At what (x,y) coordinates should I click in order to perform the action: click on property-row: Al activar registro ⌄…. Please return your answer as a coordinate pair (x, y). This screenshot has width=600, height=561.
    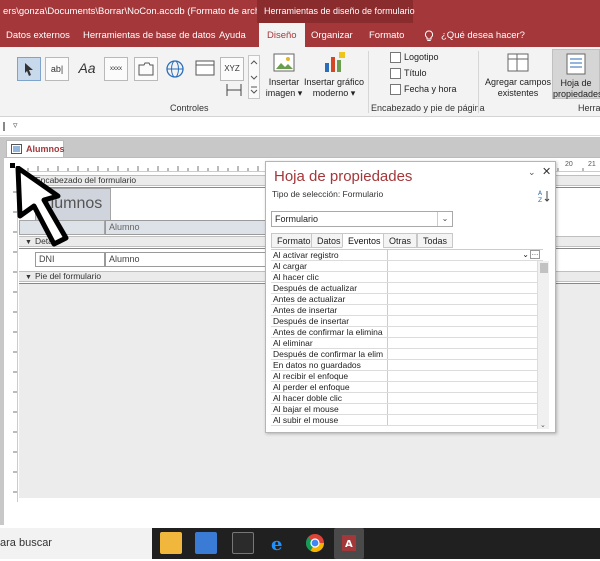
    Looking at the image, I should click on (407, 255).